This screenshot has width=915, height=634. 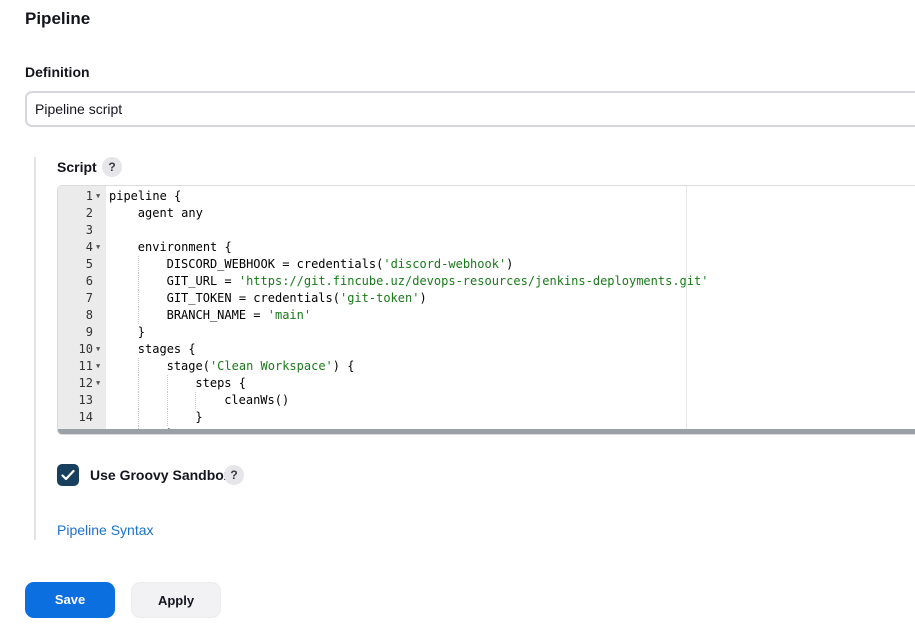 I want to click on code-text: stage('Clean Workspace') {, so click(x=260, y=366).